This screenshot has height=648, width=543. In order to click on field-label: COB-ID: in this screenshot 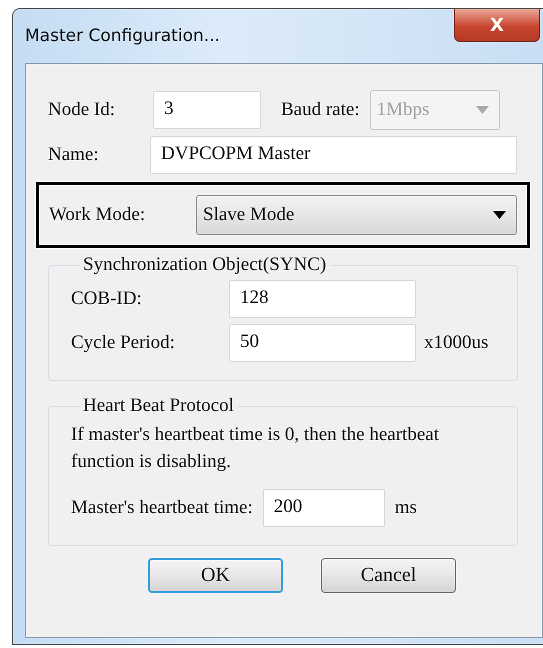, I will do `click(107, 299)`.